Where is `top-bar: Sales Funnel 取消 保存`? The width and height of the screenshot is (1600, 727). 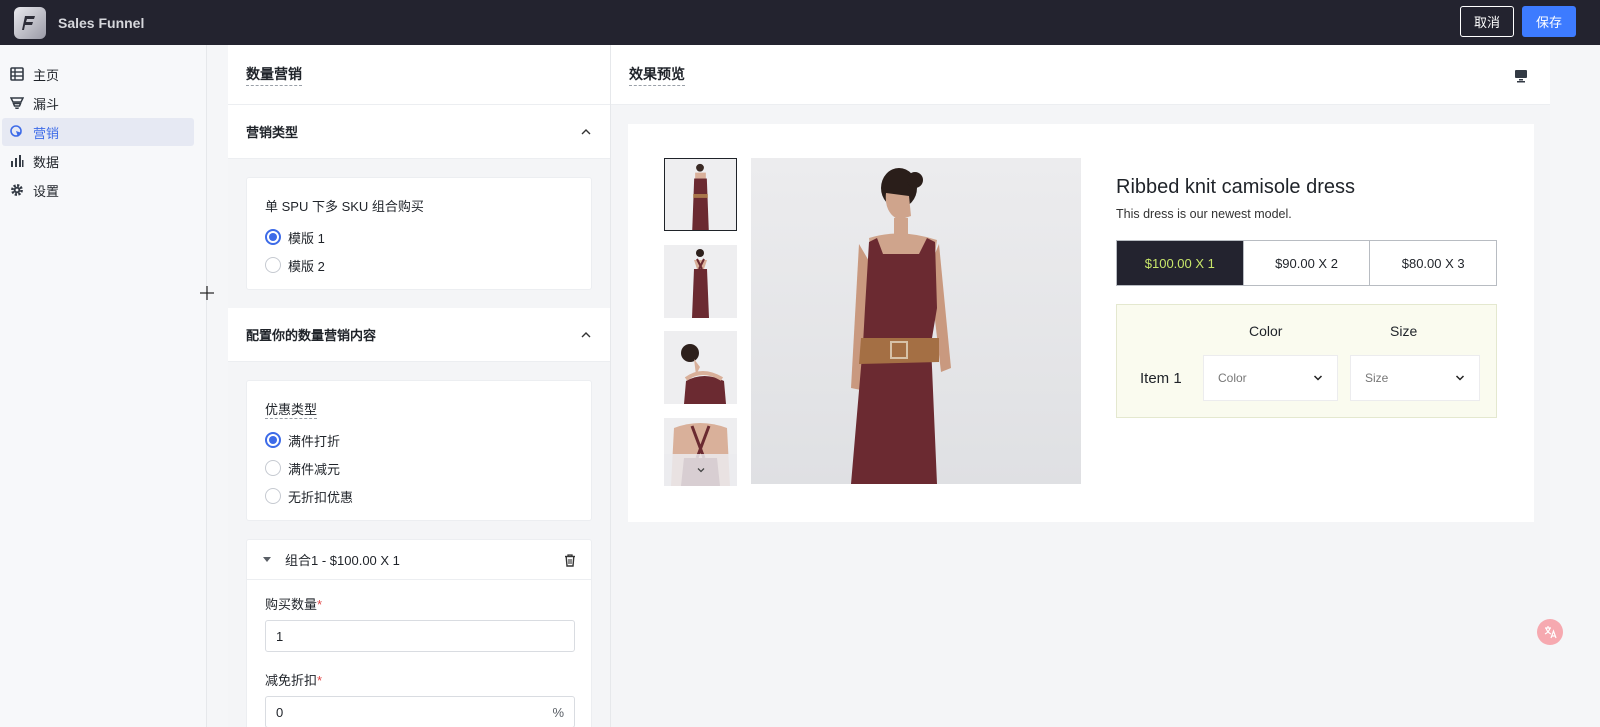
top-bar: Sales Funnel 取消 保存 is located at coordinates (800, 22).